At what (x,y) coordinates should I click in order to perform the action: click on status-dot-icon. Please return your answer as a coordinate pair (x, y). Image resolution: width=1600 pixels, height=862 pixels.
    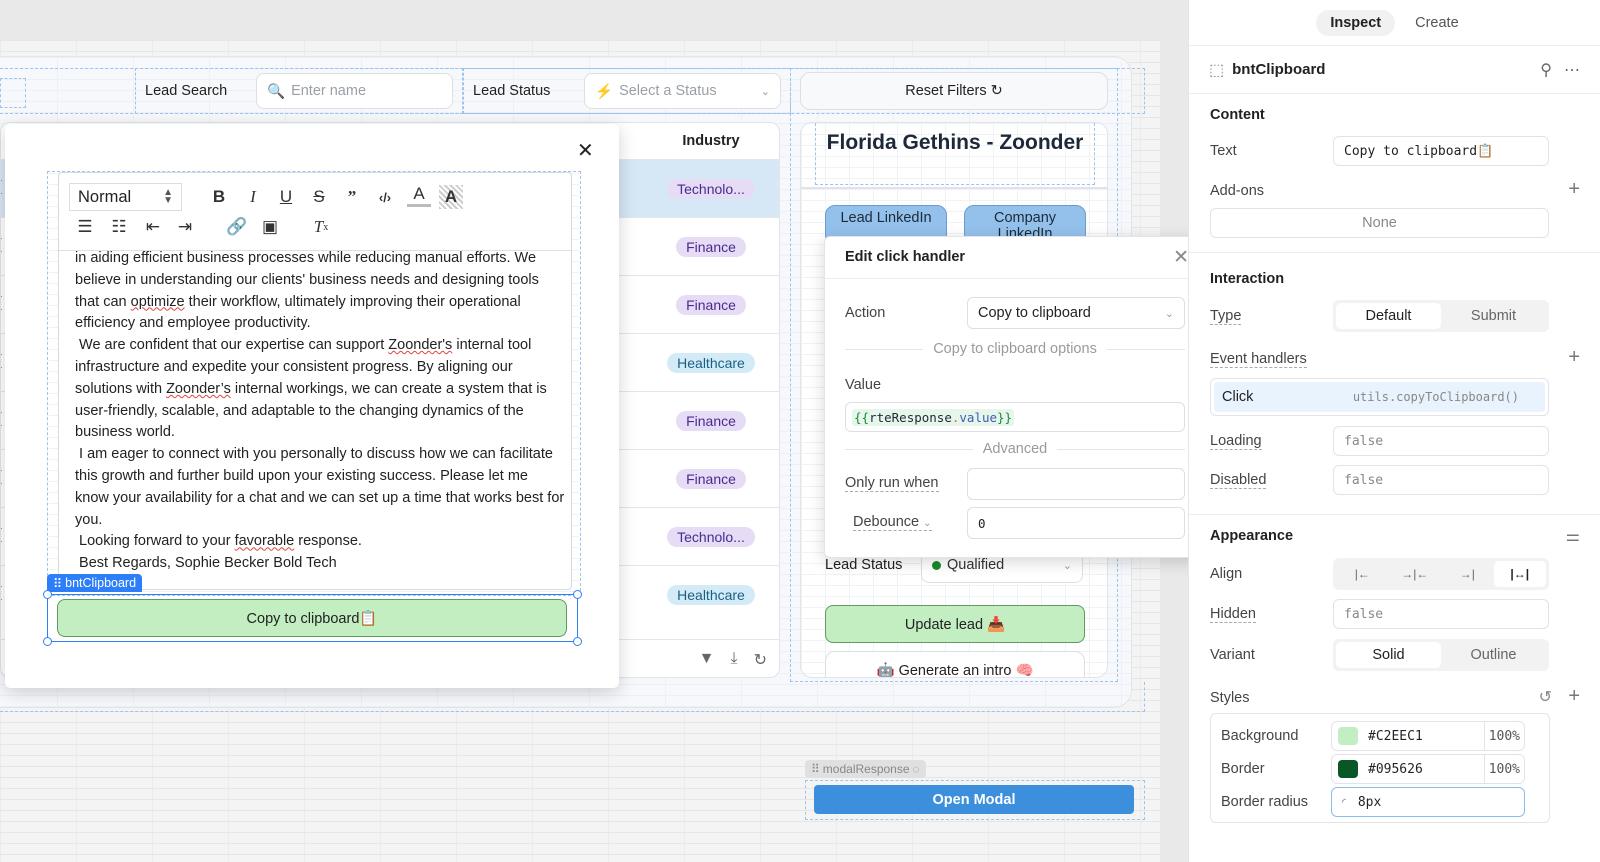
    Looking at the image, I should click on (936, 565).